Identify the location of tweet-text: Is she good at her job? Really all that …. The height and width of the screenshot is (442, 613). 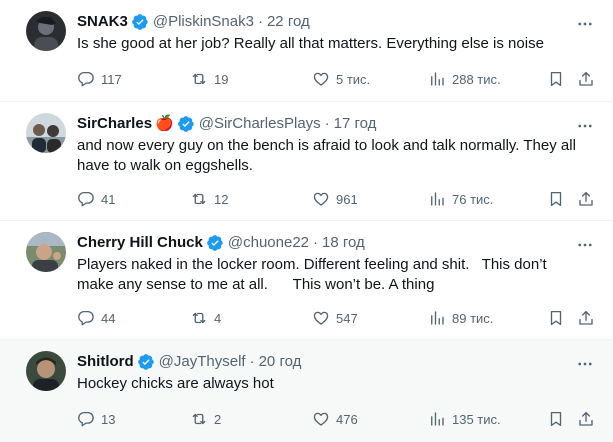
(310, 43).